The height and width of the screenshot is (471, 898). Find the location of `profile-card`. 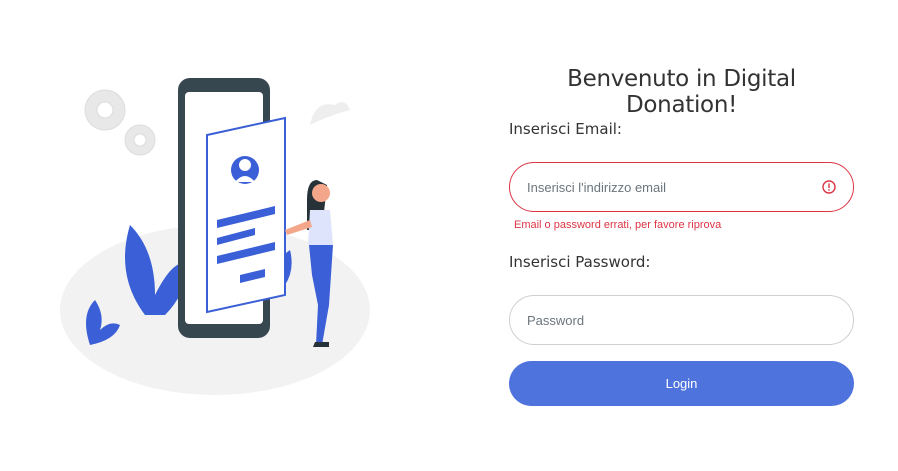

profile-card is located at coordinates (246, 215).